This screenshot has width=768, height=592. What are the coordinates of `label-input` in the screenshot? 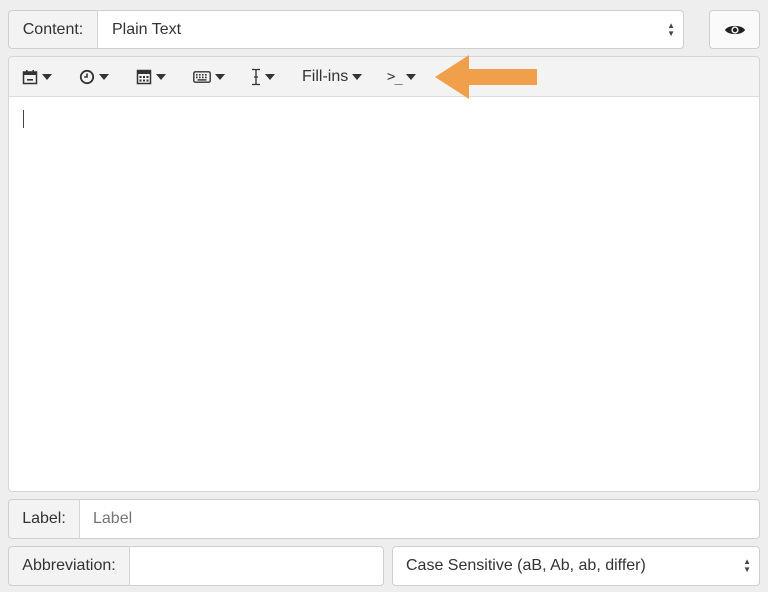 It's located at (420, 519).